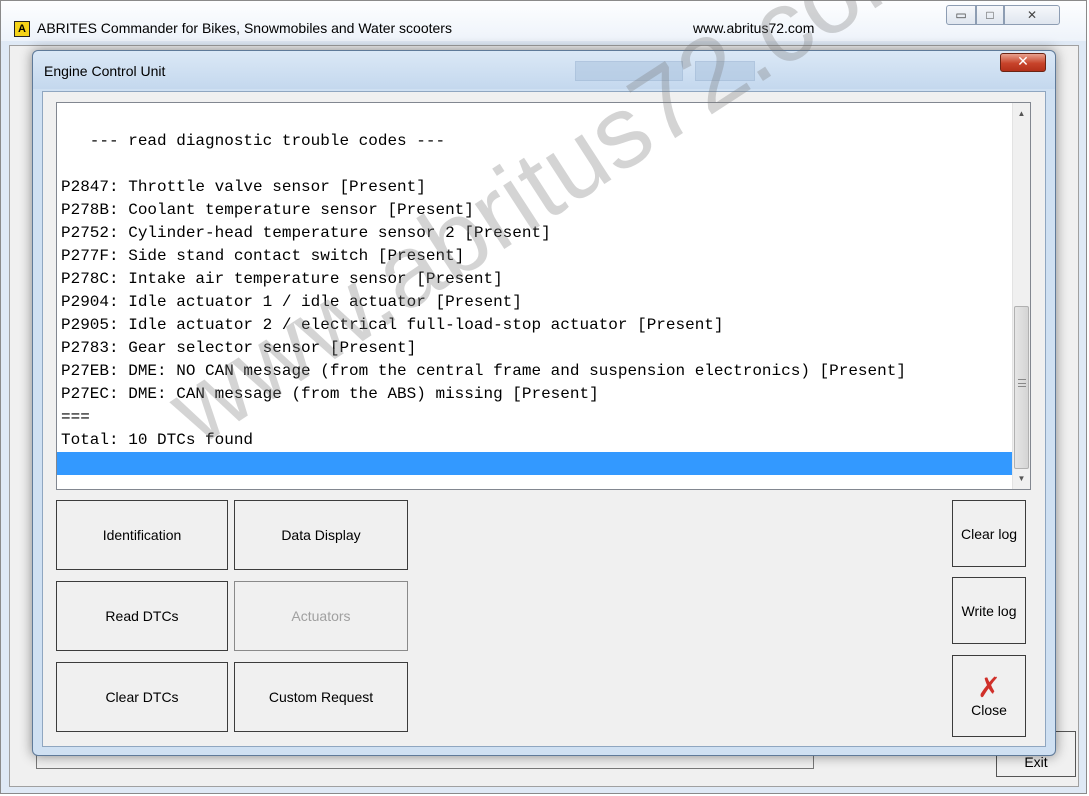 The height and width of the screenshot is (796, 1089). Describe the element at coordinates (961, 15) in the screenshot. I see `minimize-icon: ▭` at that location.